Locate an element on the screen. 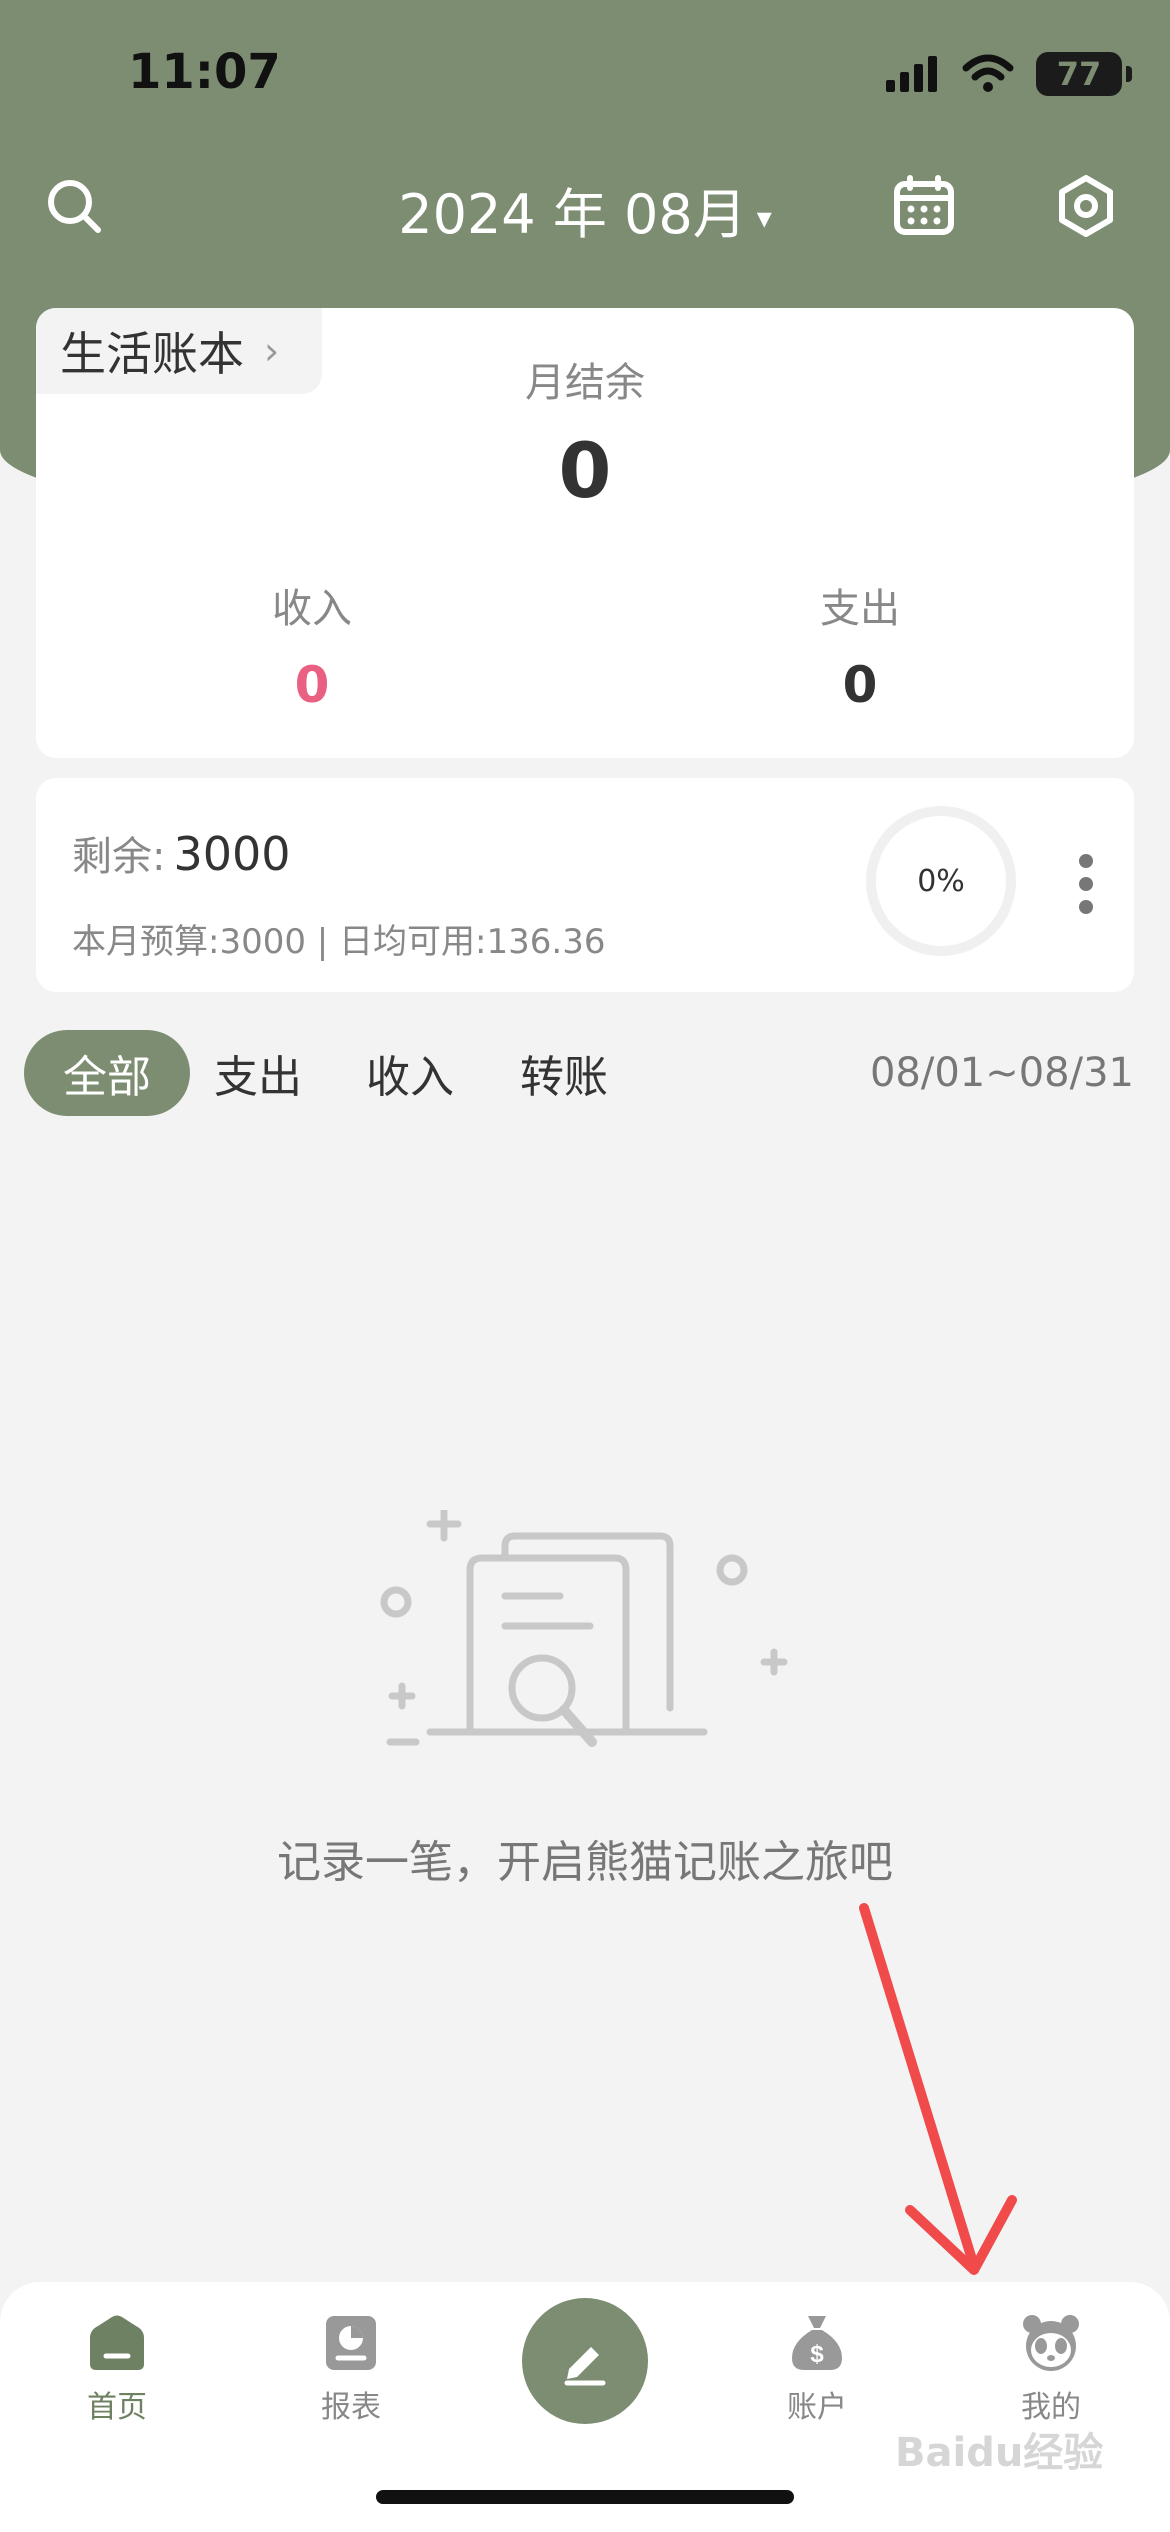  tab-account: $ 账户 is located at coordinates (817, 2369).